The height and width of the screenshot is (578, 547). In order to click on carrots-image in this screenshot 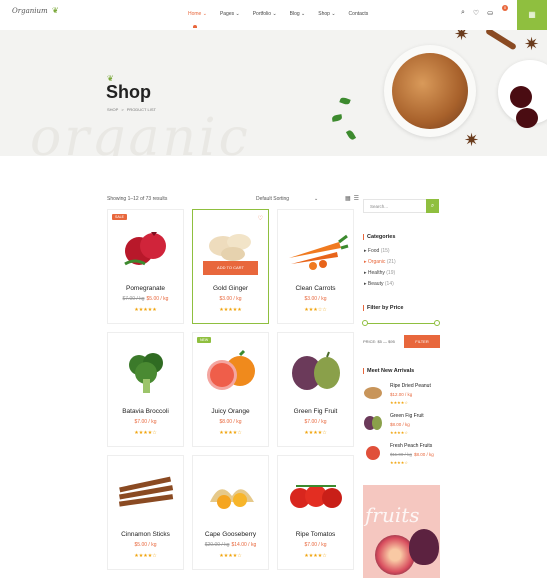, I will do `click(318, 252)`.